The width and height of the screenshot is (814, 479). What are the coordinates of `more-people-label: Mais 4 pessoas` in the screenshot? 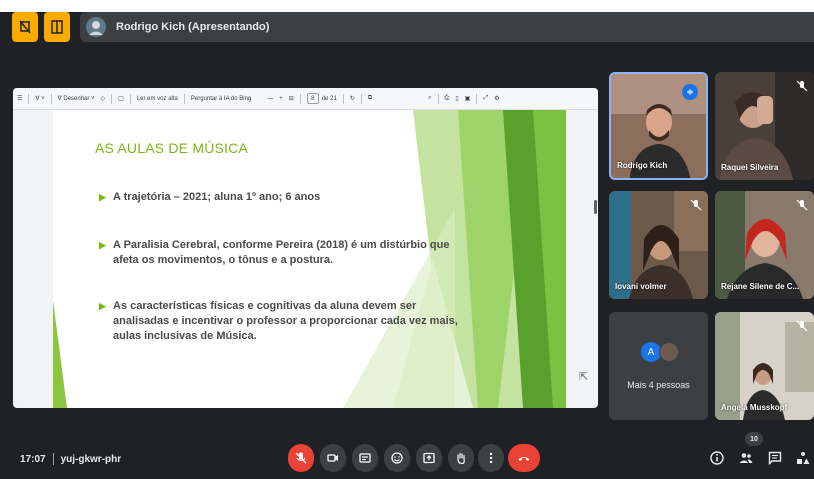 It's located at (658, 385).